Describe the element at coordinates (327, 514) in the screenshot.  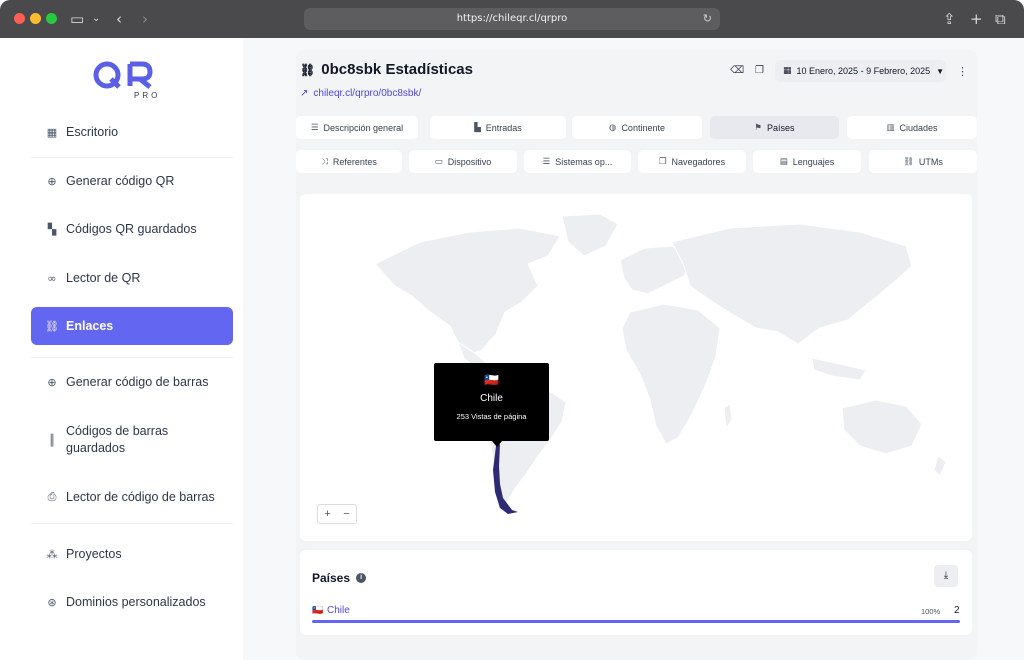
I see `zoom-in-button: +` at that location.